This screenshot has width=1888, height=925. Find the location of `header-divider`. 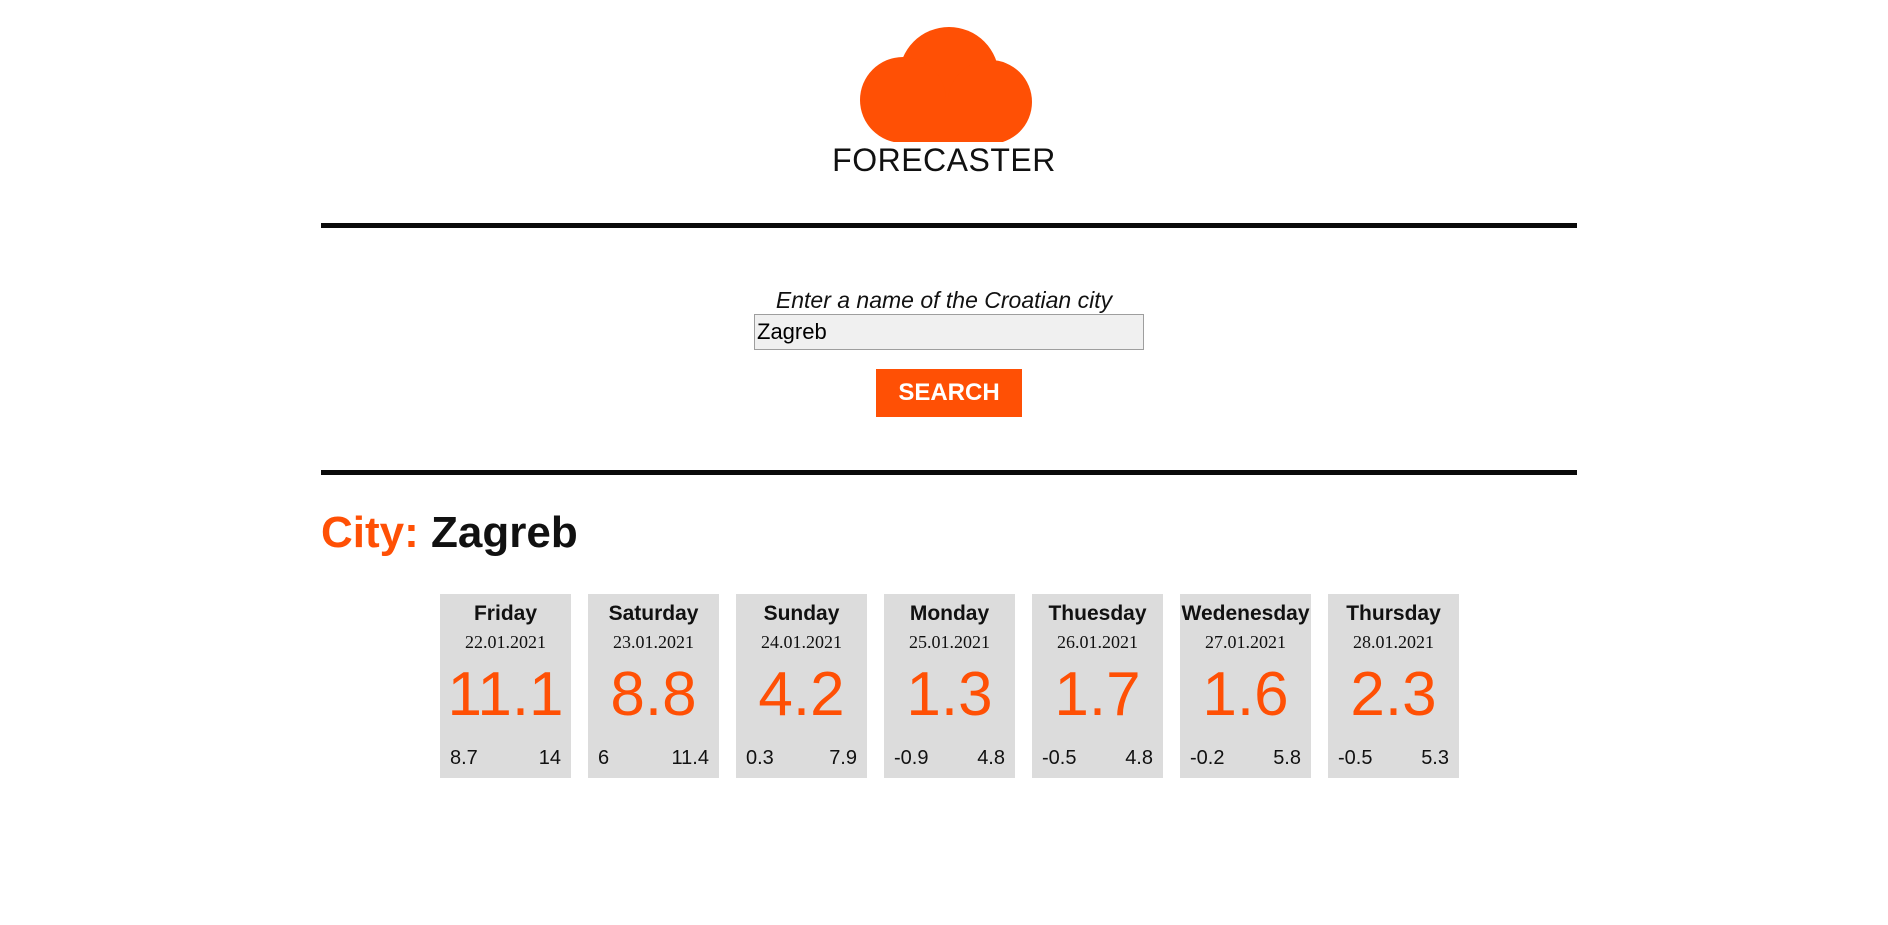

header-divider is located at coordinates (949, 225).